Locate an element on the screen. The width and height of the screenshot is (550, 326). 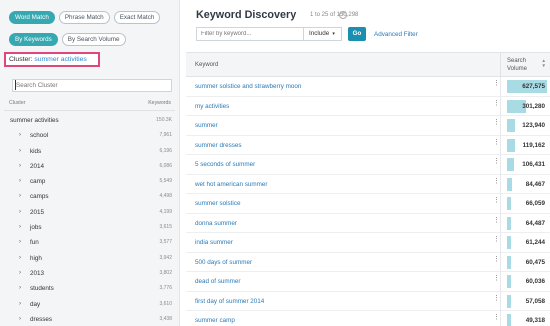
keyword-link: summer camp is located at coordinates (215, 320).